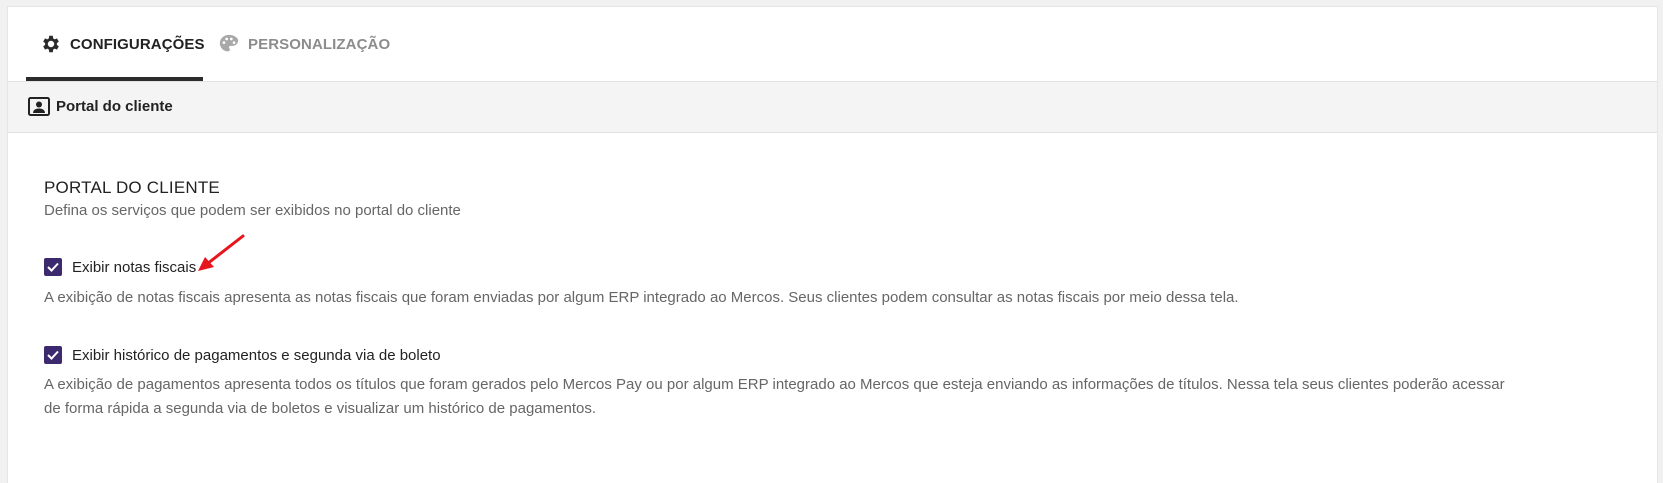 The width and height of the screenshot is (1663, 483). What do you see at coordinates (229, 43) in the screenshot?
I see `palette-icon` at bounding box center [229, 43].